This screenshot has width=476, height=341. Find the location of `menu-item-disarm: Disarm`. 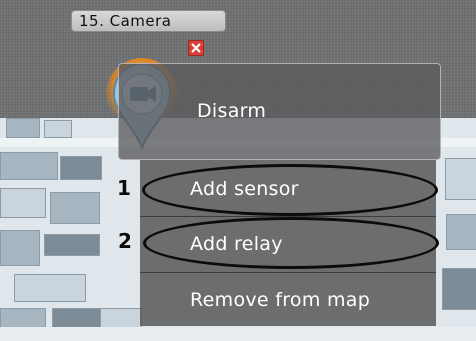

menu-item-disarm: Disarm is located at coordinates (231, 111).